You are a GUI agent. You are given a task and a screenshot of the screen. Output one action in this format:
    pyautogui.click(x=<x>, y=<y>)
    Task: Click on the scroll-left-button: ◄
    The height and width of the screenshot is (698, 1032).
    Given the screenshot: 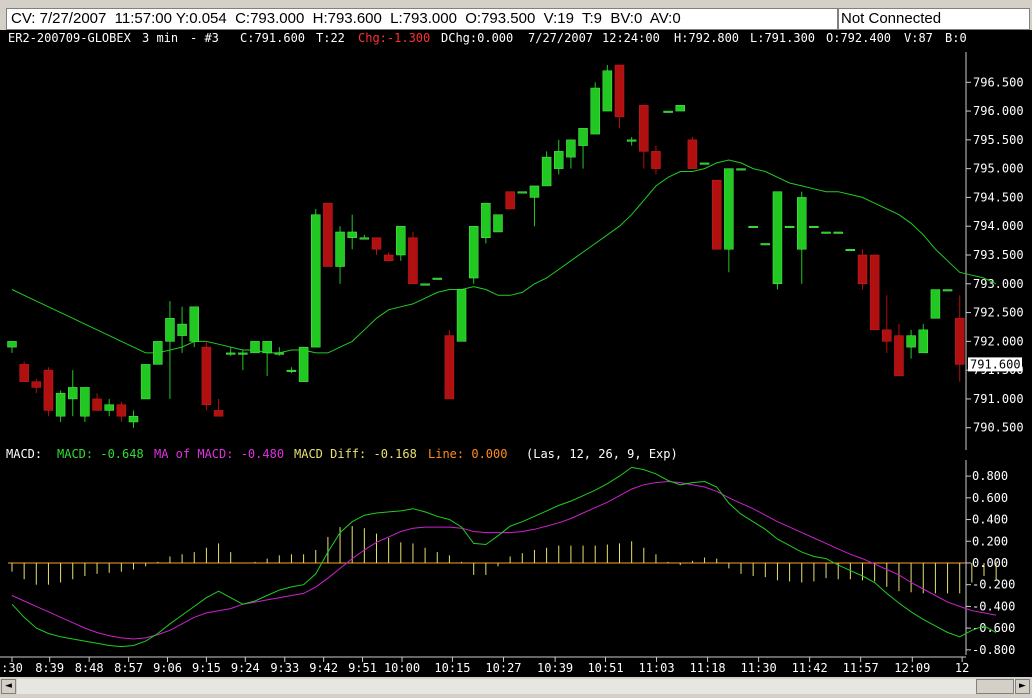 What is the action you would take?
    pyautogui.click(x=8, y=686)
    